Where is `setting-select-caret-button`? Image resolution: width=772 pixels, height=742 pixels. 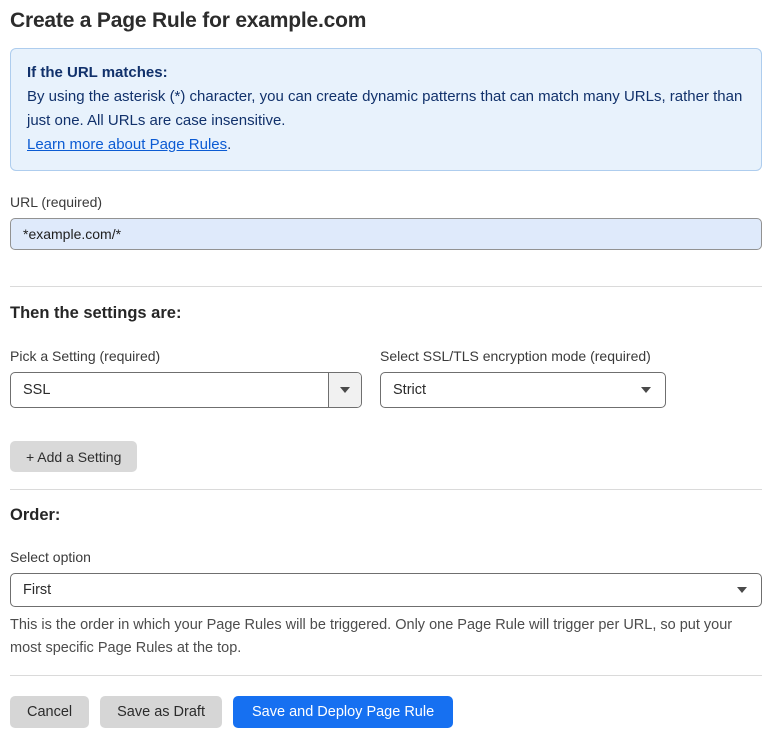
setting-select-caret-button is located at coordinates (344, 390).